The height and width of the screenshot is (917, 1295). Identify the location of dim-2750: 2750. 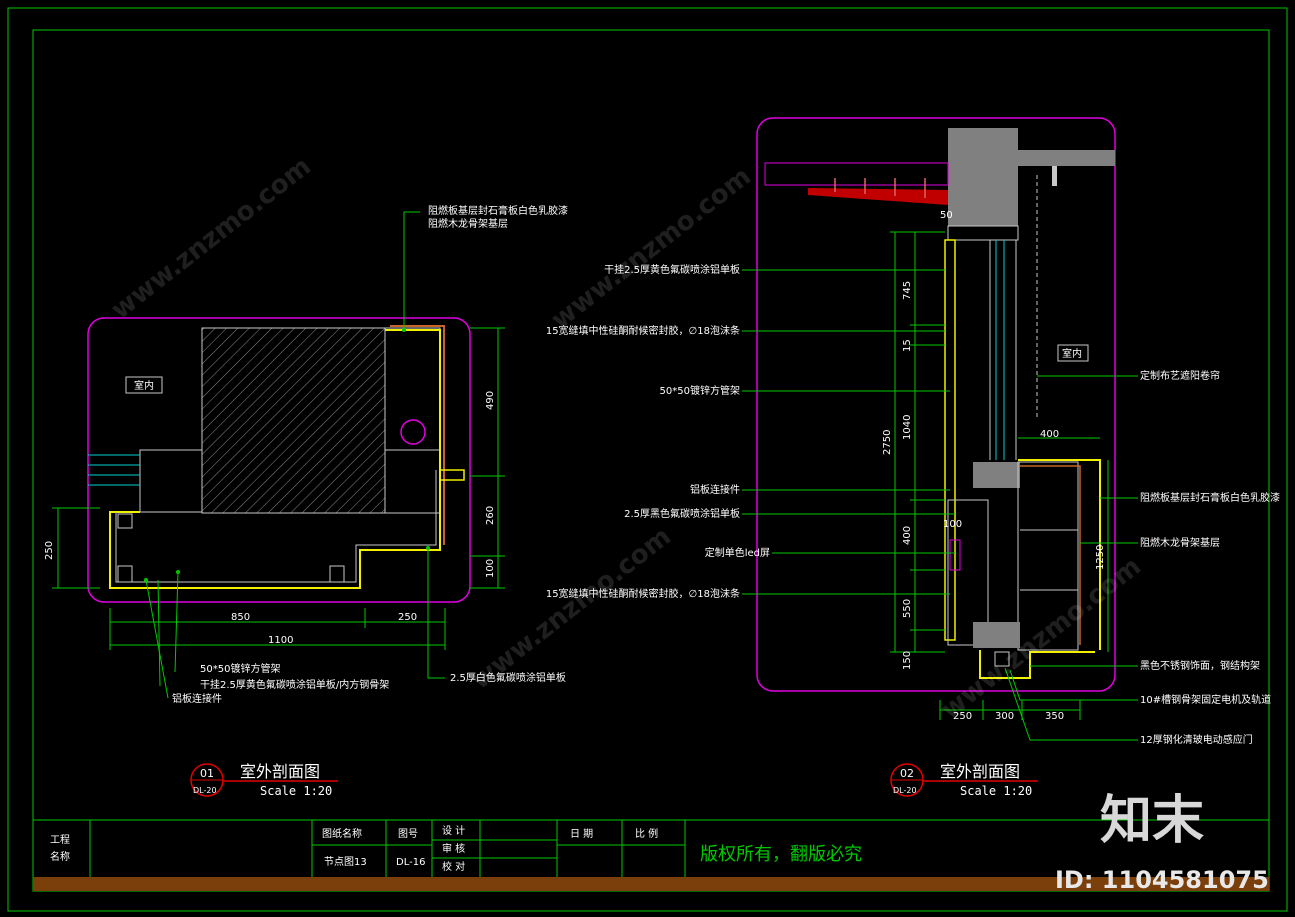
(887, 442).